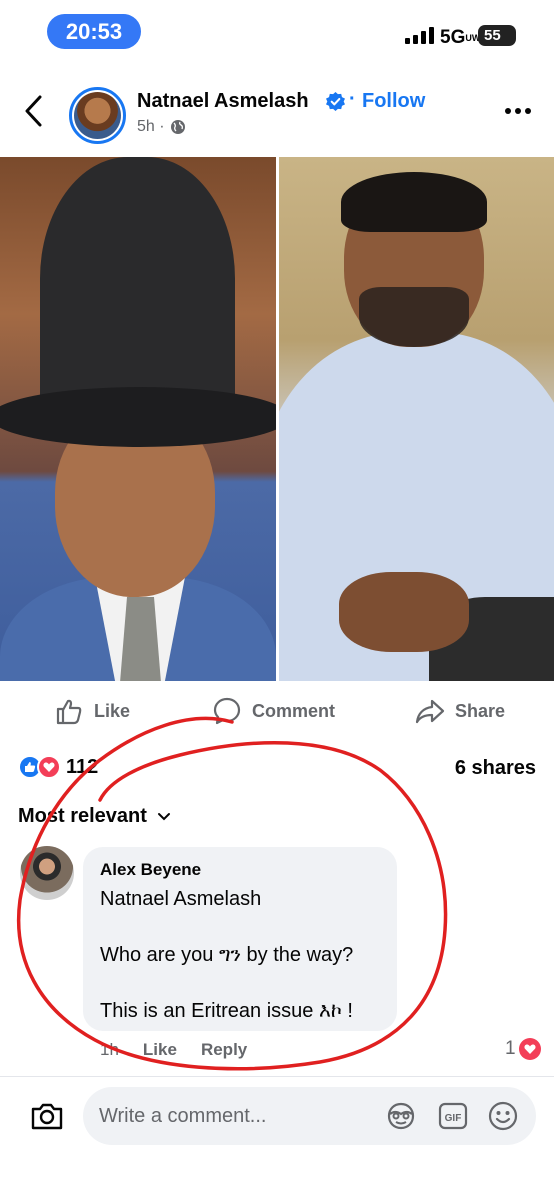 This screenshot has height=1200, width=554. I want to click on reaction-summary: 112, so click(58, 767).